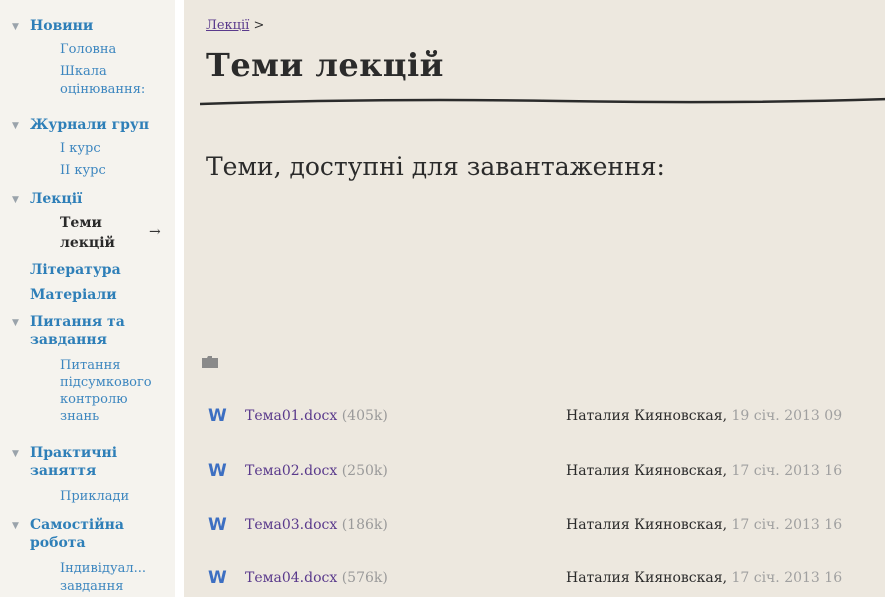 Image resolution: width=885 pixels, height=597 pixels. What do you see at coordinates (68, 340) in the screenshot?
I see `nav-questions-line2: завдання` at bounding box center [68, 340].